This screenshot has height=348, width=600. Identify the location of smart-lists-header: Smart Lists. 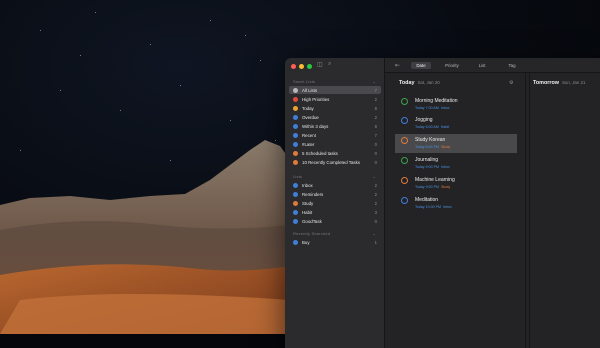
(304, 81).